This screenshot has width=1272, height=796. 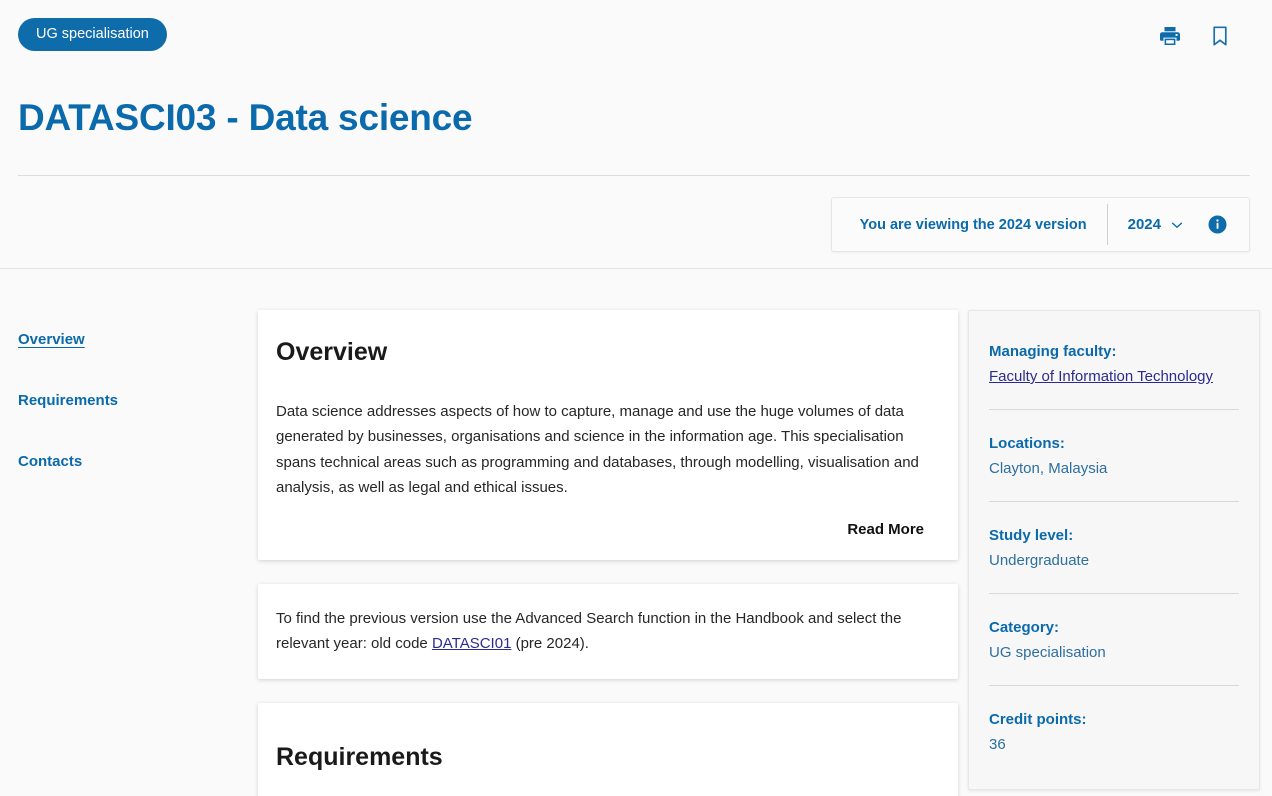 What do you see at coordinates (1101, 376) in the screenshot?
I see `managing-faculty-link: Faculty of Information Technology` at bounding box center [1101, 376].